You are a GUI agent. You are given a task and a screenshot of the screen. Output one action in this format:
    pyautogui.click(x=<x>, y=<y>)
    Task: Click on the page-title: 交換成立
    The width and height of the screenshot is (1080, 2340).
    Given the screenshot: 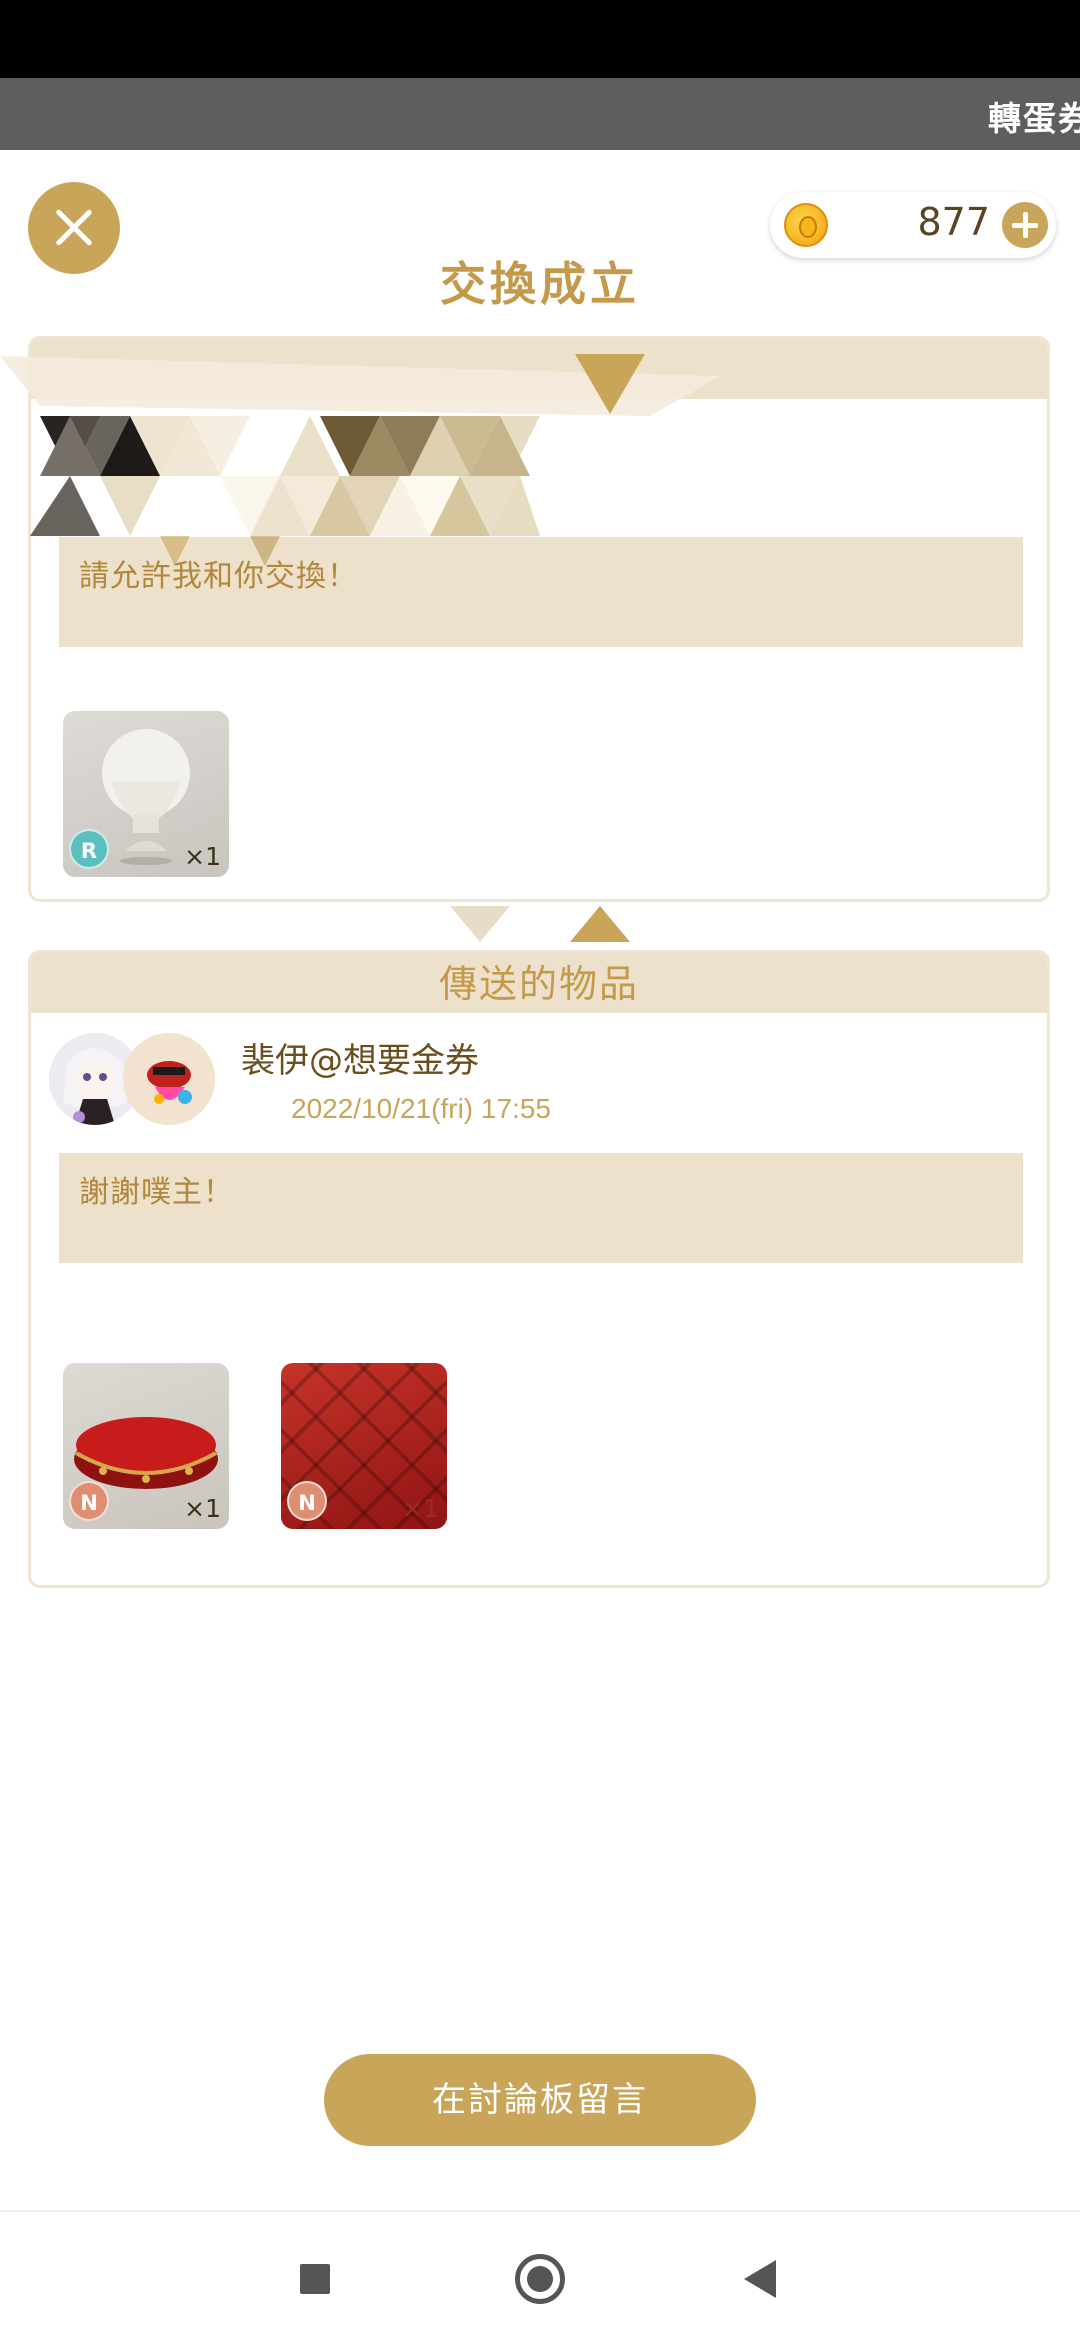 What is the action you would take?
    pyautogui.click(x=540, y=284)
    